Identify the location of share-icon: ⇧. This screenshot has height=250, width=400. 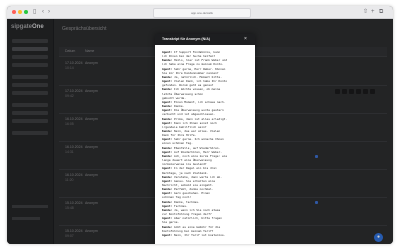
(365, 12).